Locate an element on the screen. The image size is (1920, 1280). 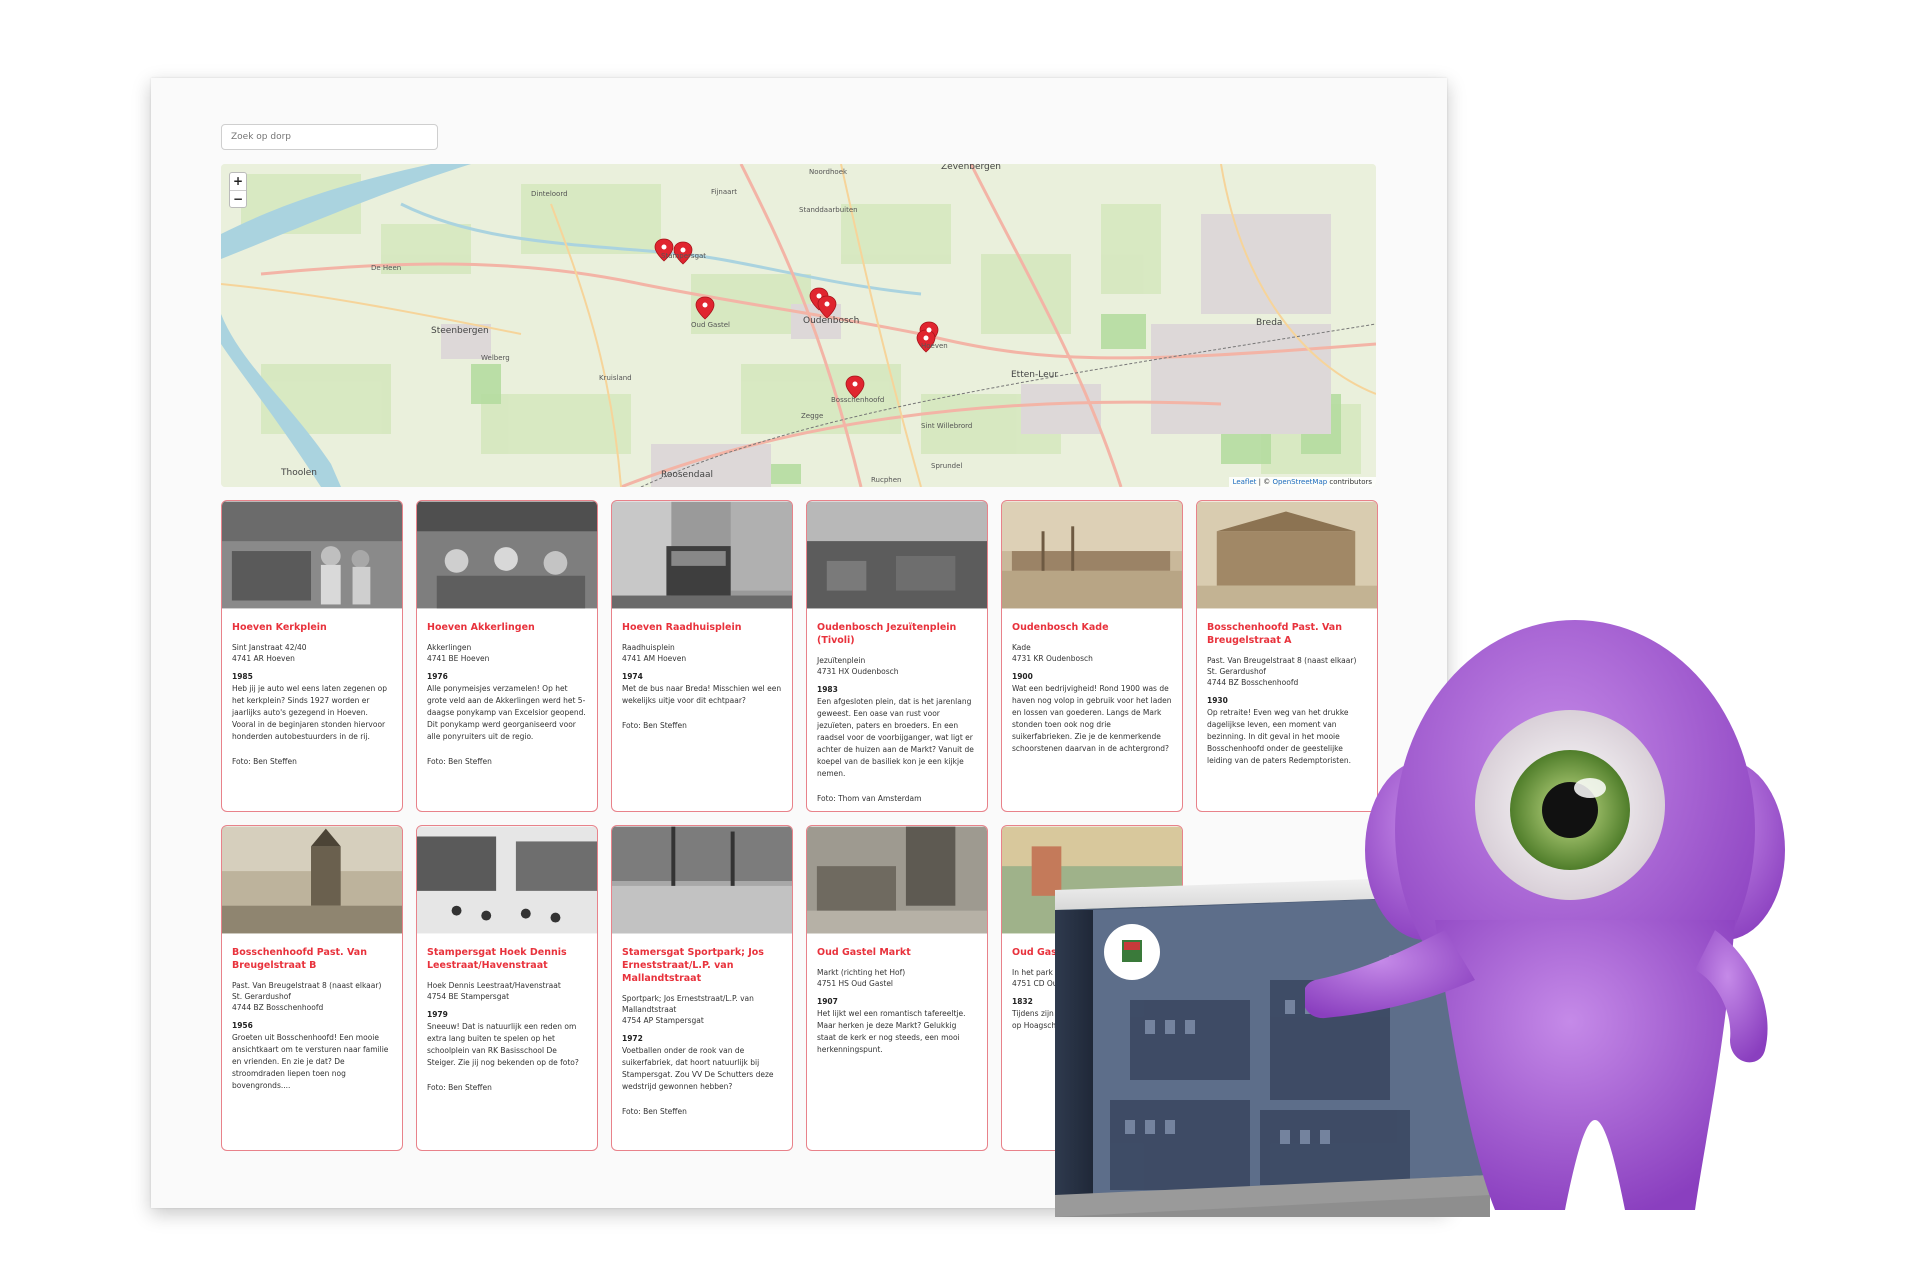
map-label: Oudenbosch is located at coordinates (831, 321).